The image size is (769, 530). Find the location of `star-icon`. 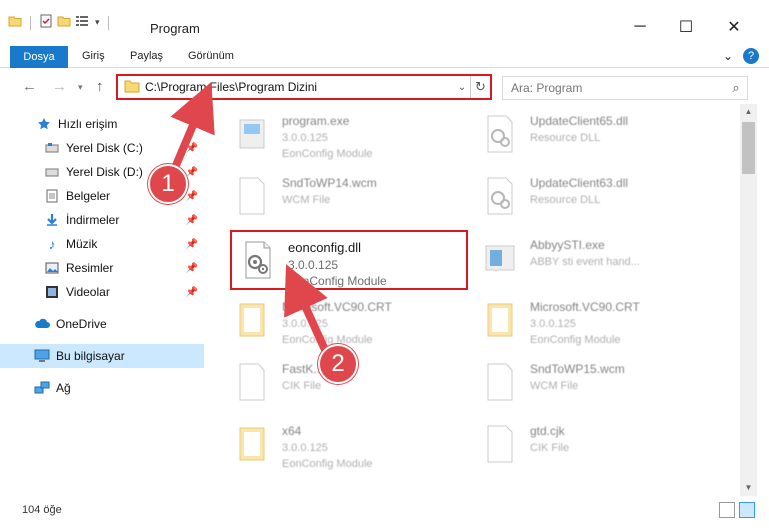

star-icon is located at coordinates (44, 124).